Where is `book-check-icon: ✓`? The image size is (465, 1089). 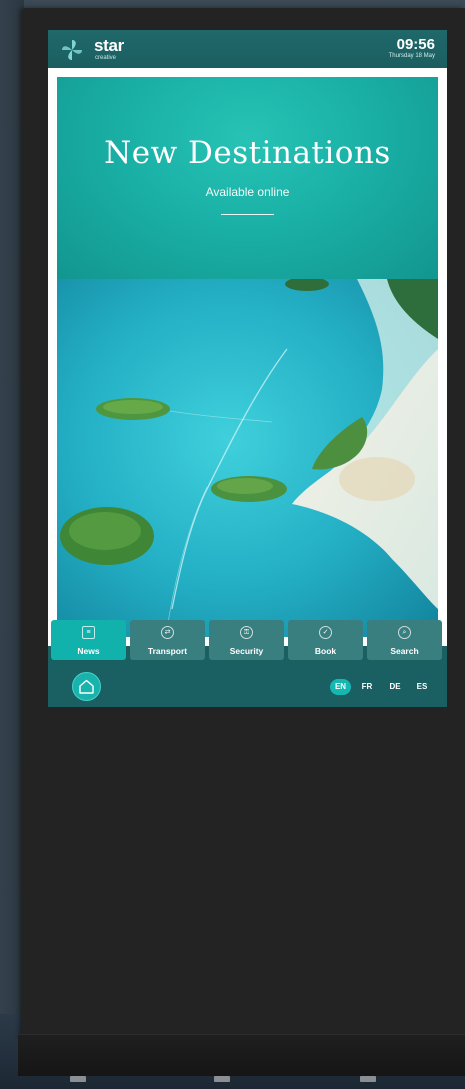 book-check-icon: ✓ is located at coordinates (325, 632).